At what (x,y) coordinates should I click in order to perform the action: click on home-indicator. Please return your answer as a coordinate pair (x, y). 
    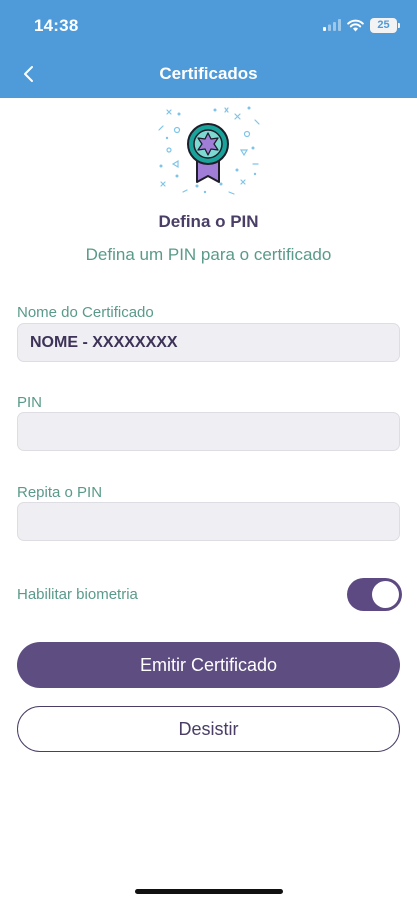
    Looking at the image, I should click on (209, 891).